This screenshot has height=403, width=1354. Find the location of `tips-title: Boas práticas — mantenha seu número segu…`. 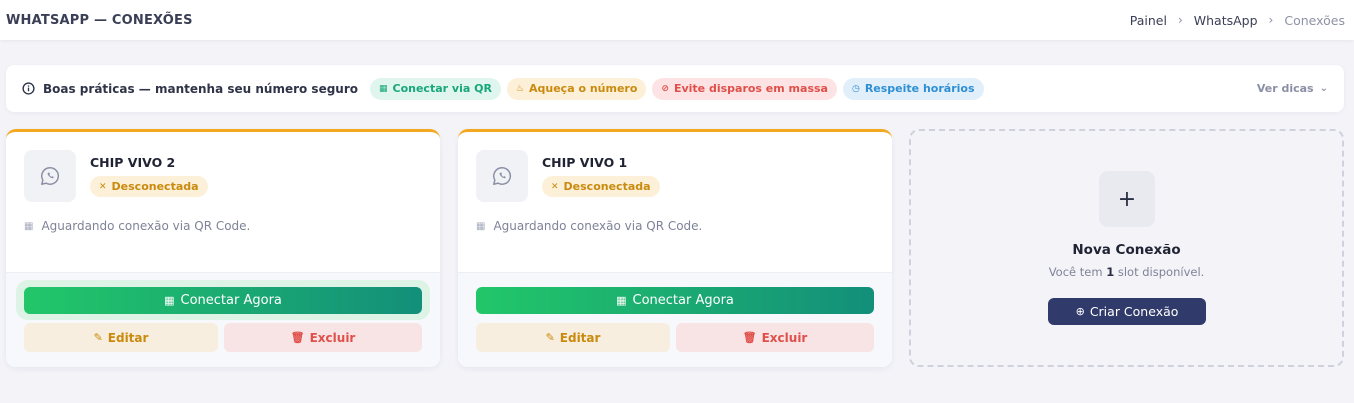

tips-title: Boas práticas — mantenha seu número segu… is located at coordinates (200, 88).